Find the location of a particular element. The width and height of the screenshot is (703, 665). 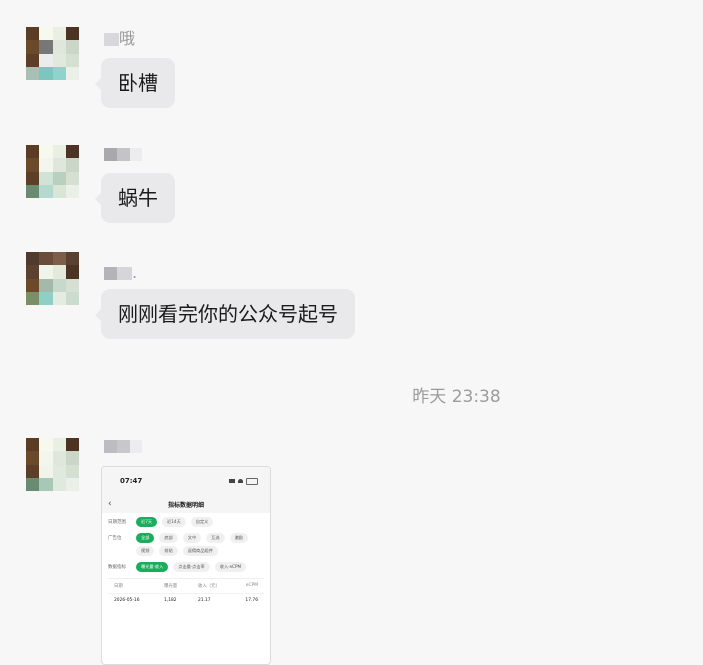

message-bubble: 卧槽 is located at coordinates (135, 83).